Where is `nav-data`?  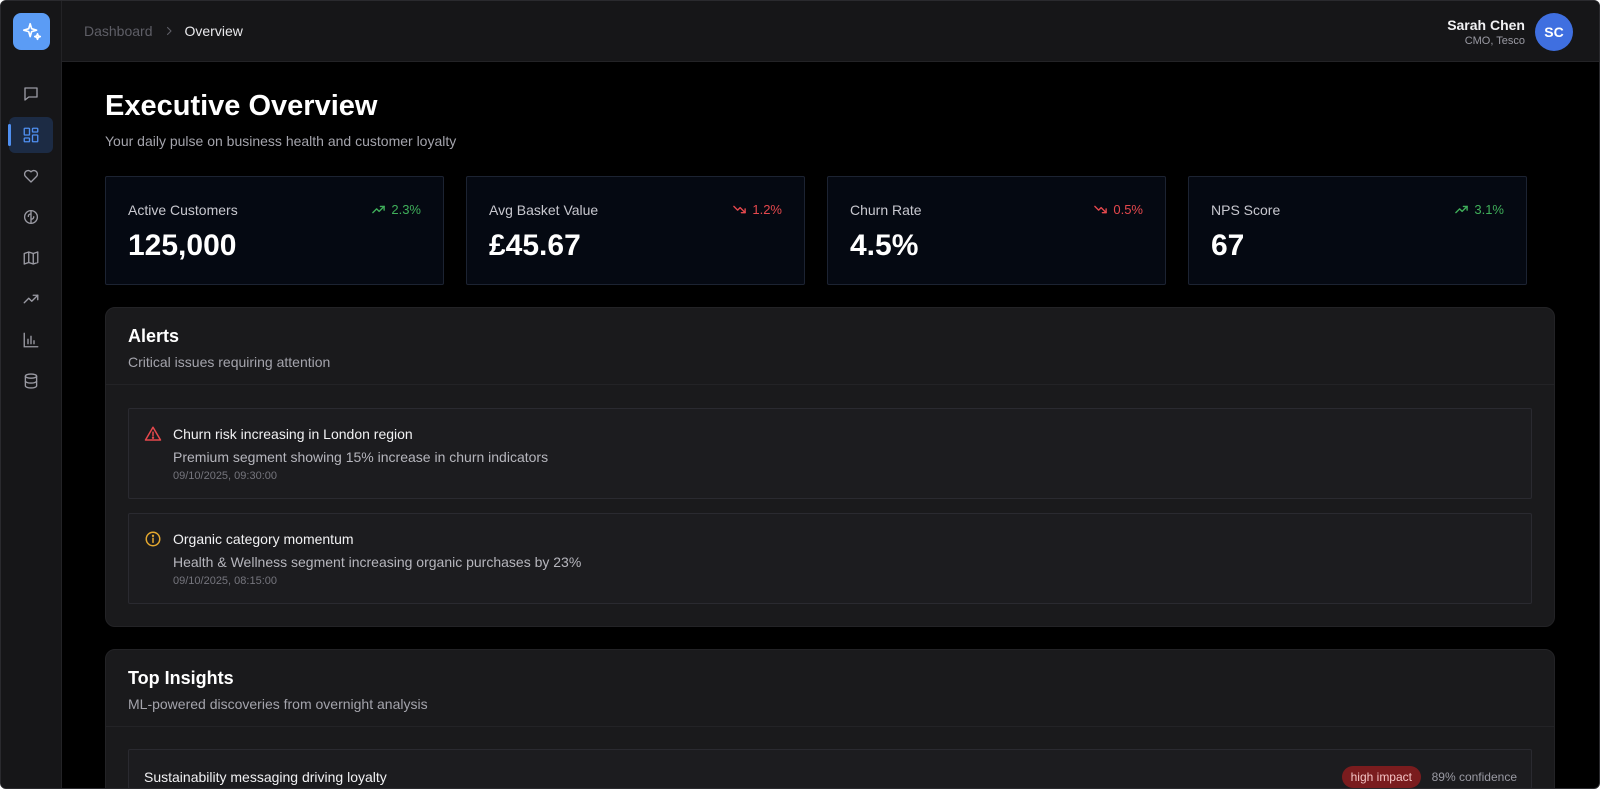 nav-data is located at coordinates (31, 381).